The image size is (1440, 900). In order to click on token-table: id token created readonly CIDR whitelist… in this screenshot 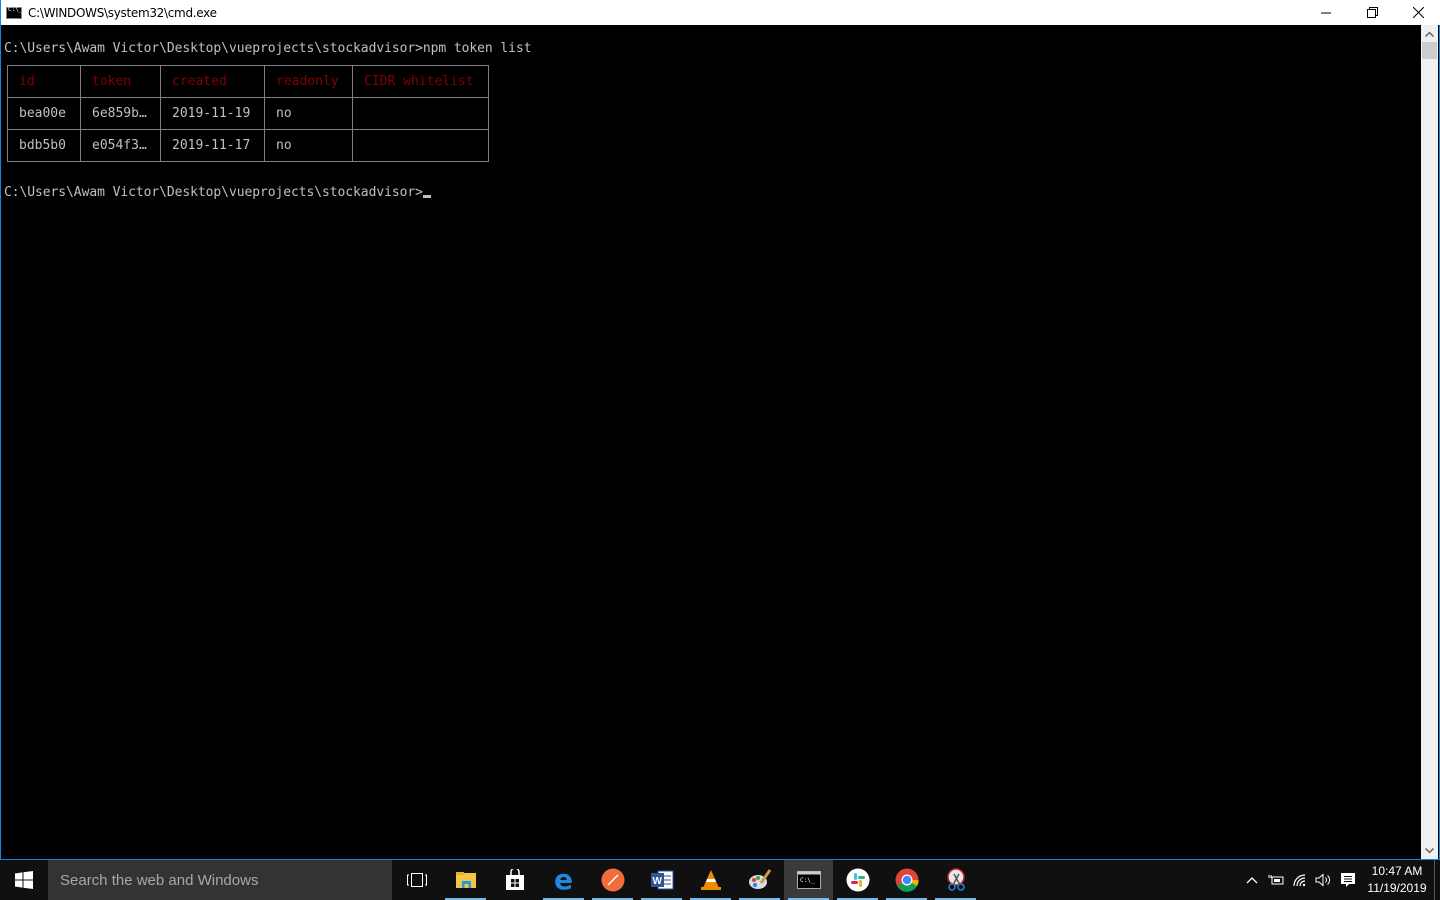, I will do `click(248, 113)`.